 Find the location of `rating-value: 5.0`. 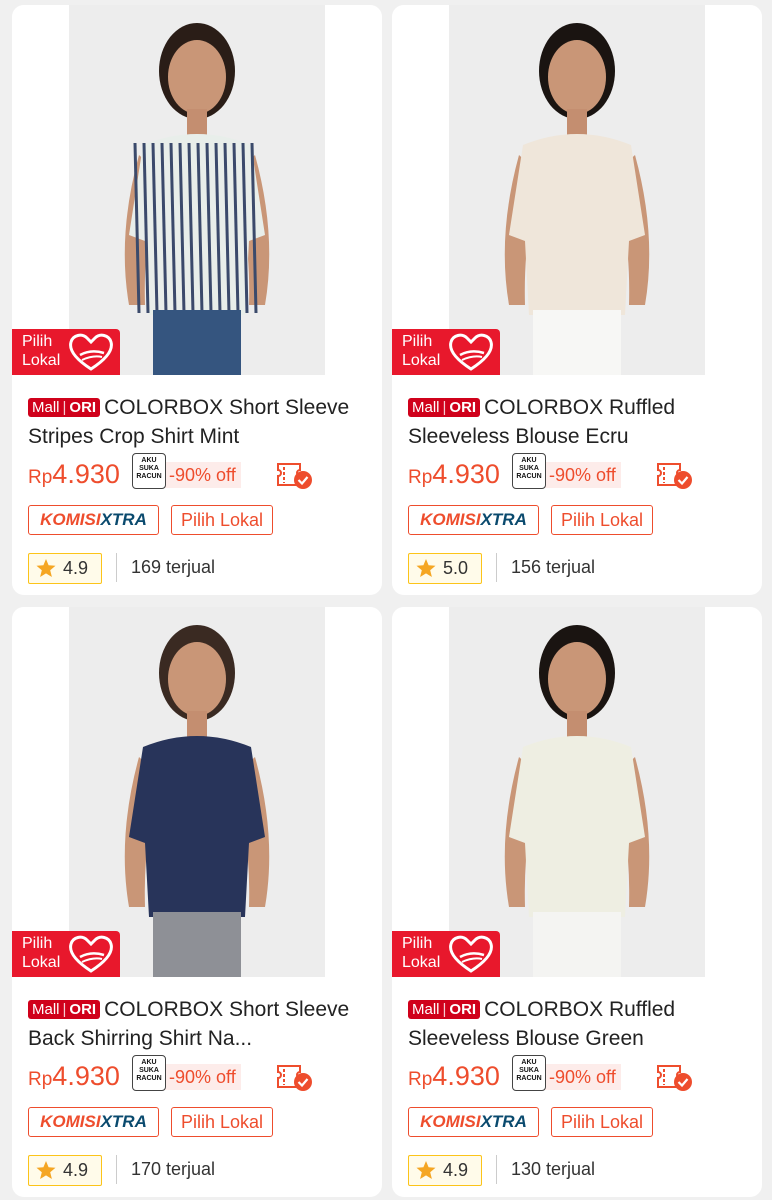

rating-value: 5.0 is located at coordinates (456, 568).